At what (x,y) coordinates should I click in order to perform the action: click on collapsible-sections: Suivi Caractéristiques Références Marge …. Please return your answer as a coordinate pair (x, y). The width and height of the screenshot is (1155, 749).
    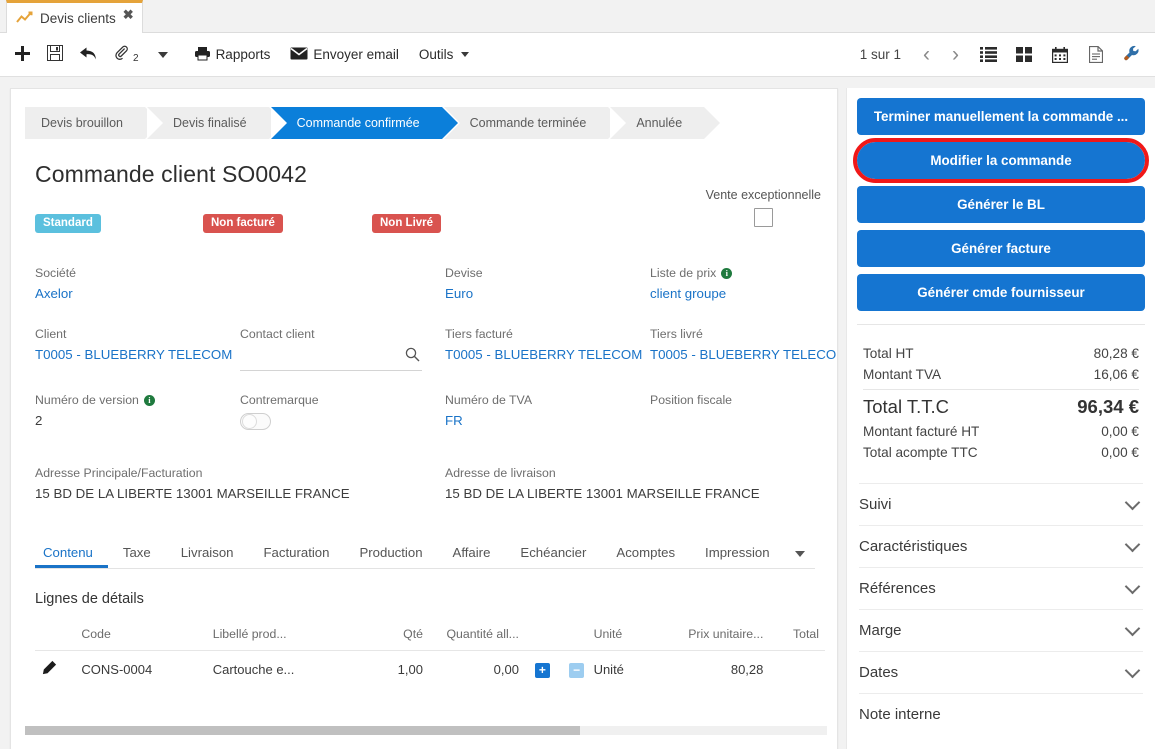
    Looking at the image, I should click on (1001, 609).